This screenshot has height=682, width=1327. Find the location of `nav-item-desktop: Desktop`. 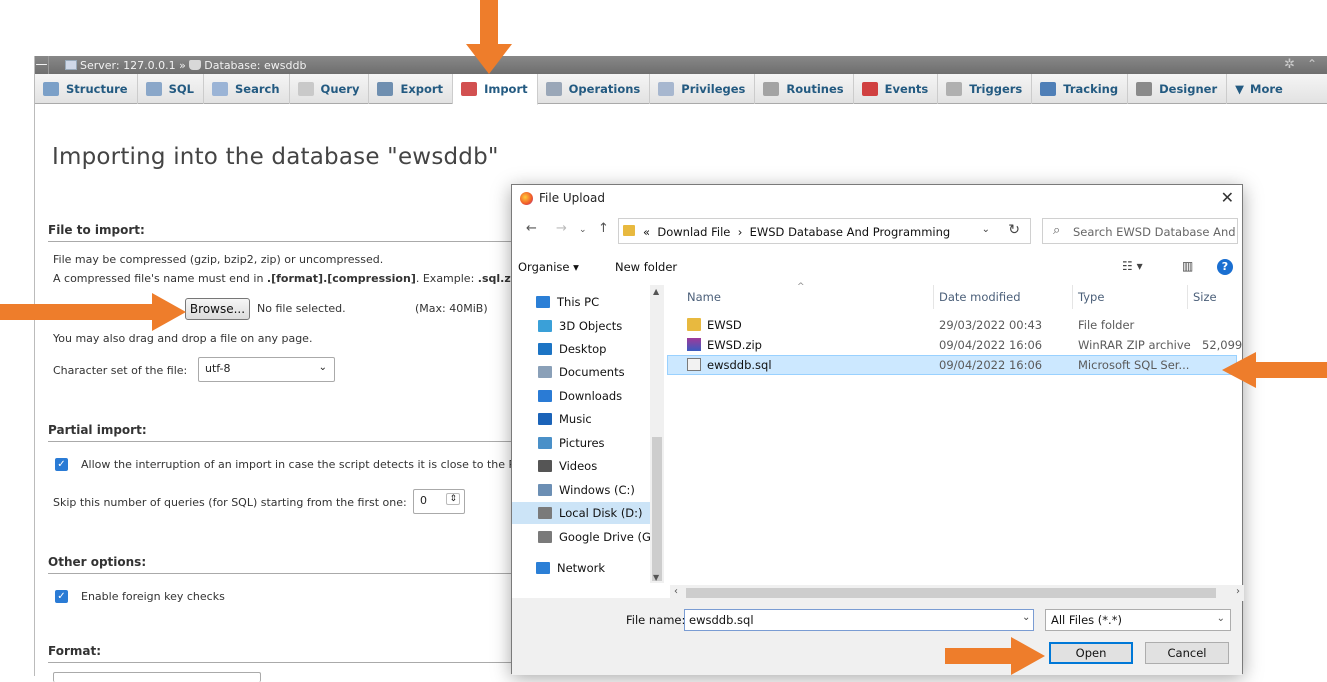

nav-item-desktop: Desktop is located at coordinates (572, 349).